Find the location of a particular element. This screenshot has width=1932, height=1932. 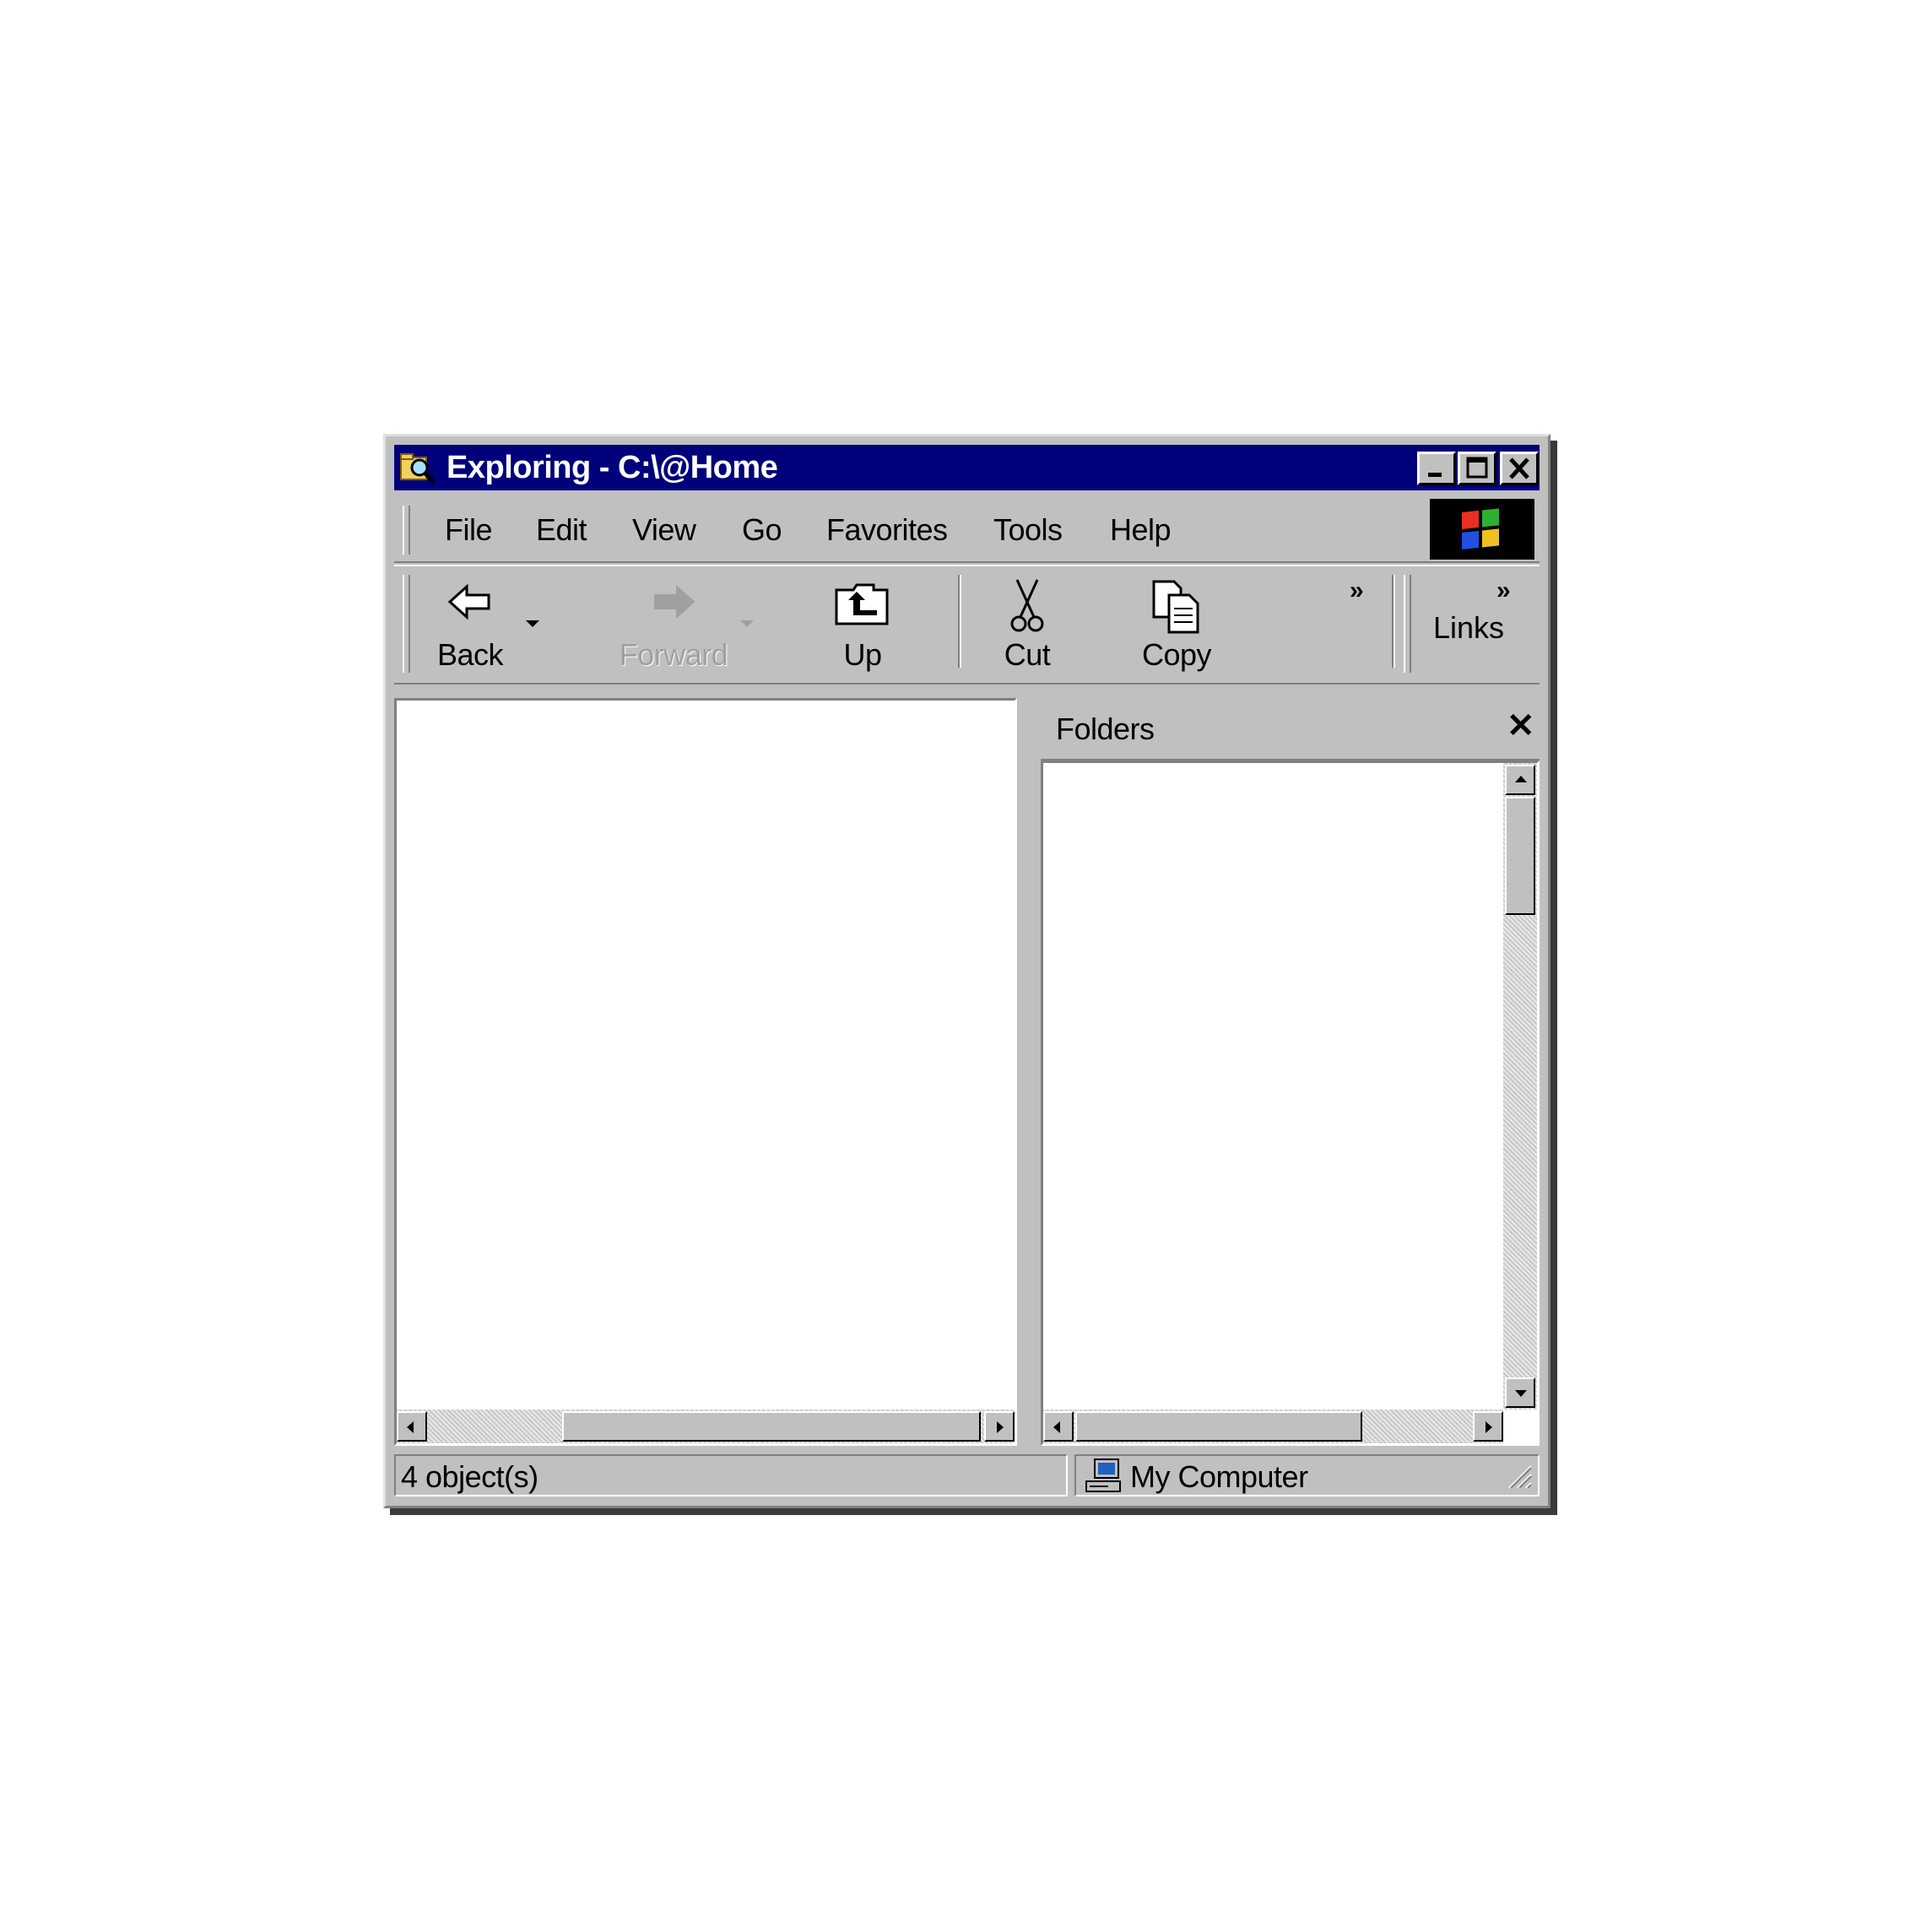

folder-tree-vscrollbar is located at coordinates (1520, 1086).